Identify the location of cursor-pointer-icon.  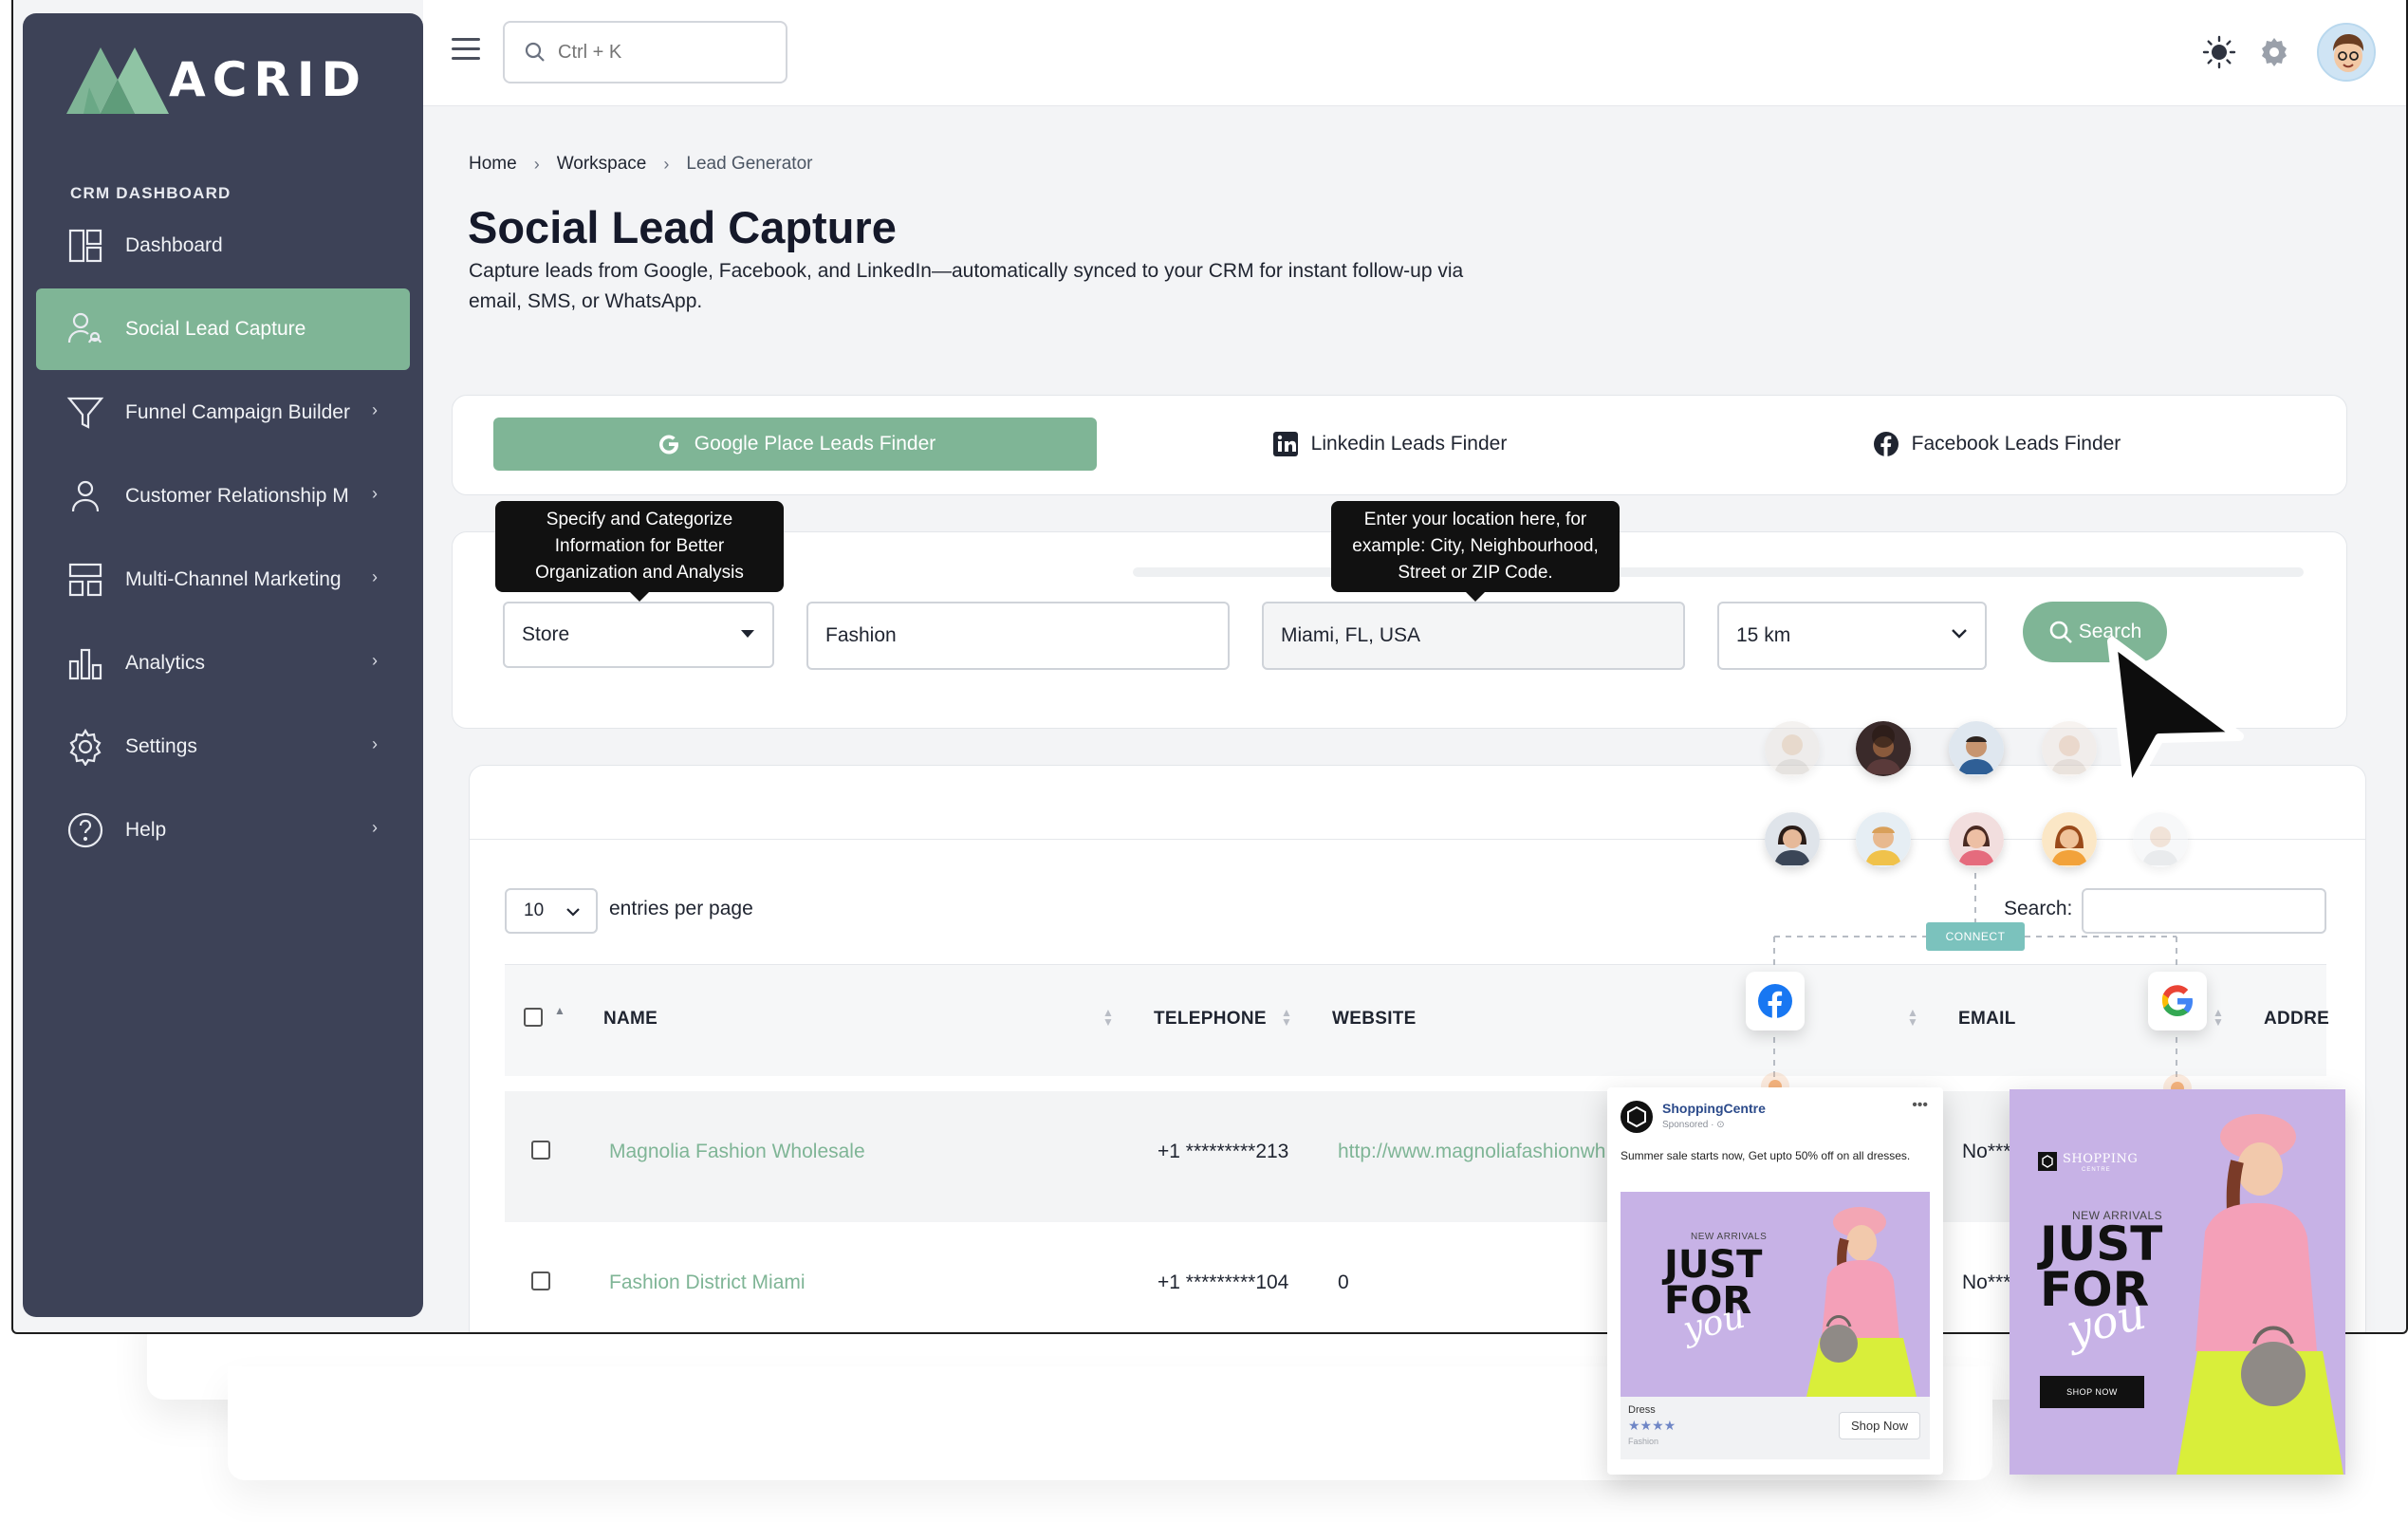
(2175, 717).